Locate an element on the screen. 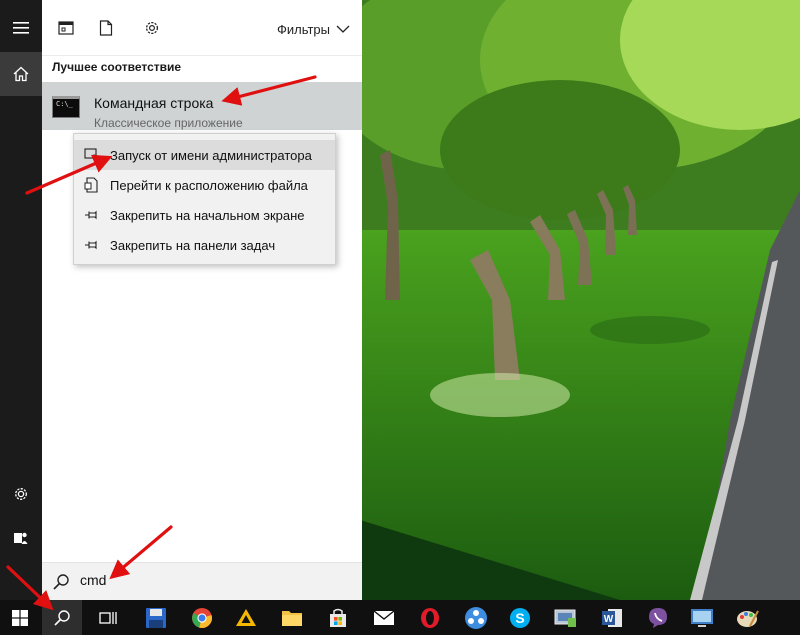 Image resolution: width=800 pixels, height=635 pixels. taskbar-app-mail is located at coordinates (384, 617).